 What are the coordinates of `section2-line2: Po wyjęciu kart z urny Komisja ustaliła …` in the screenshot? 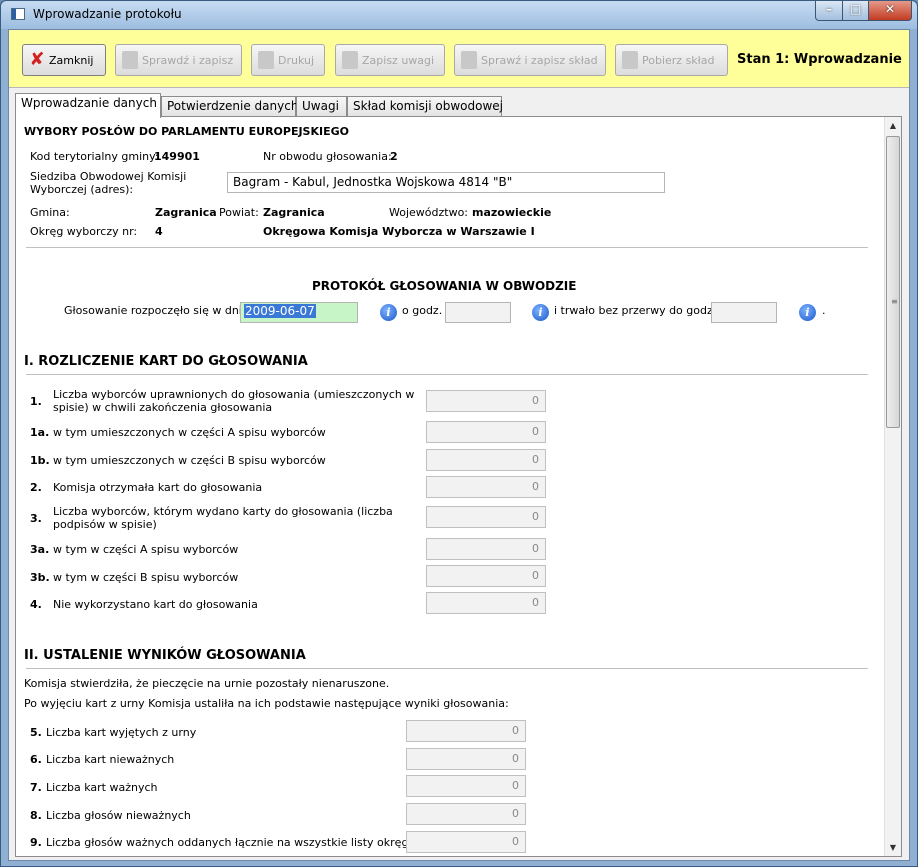 It's located at (266, 703).